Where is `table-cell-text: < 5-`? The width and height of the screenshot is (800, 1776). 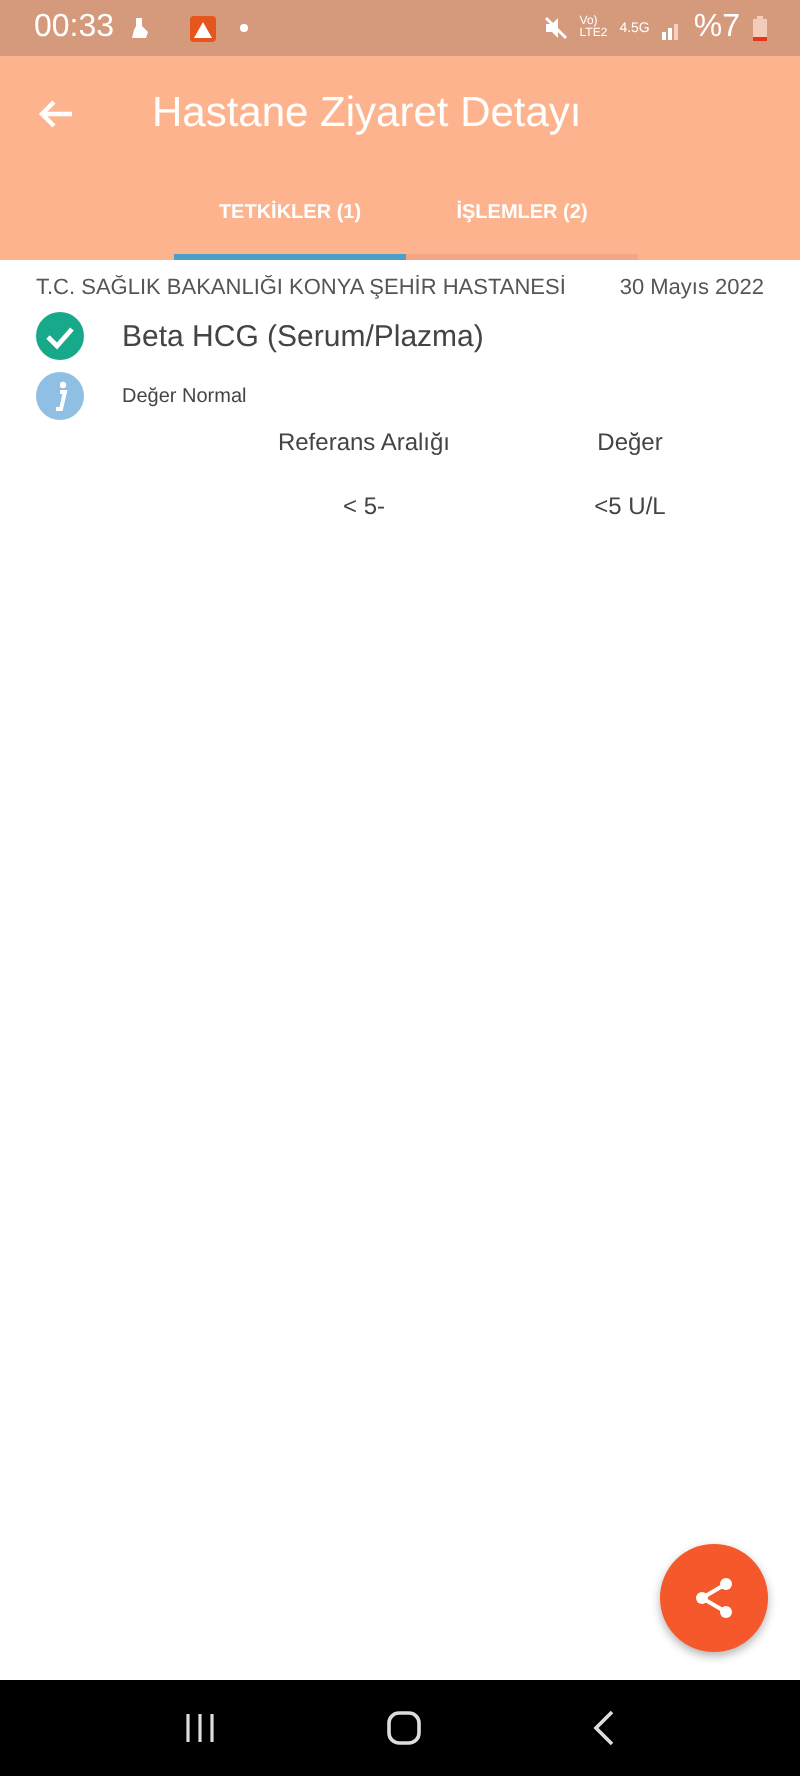 table-cell-text: < 5- is located at coordinates (363, 506).